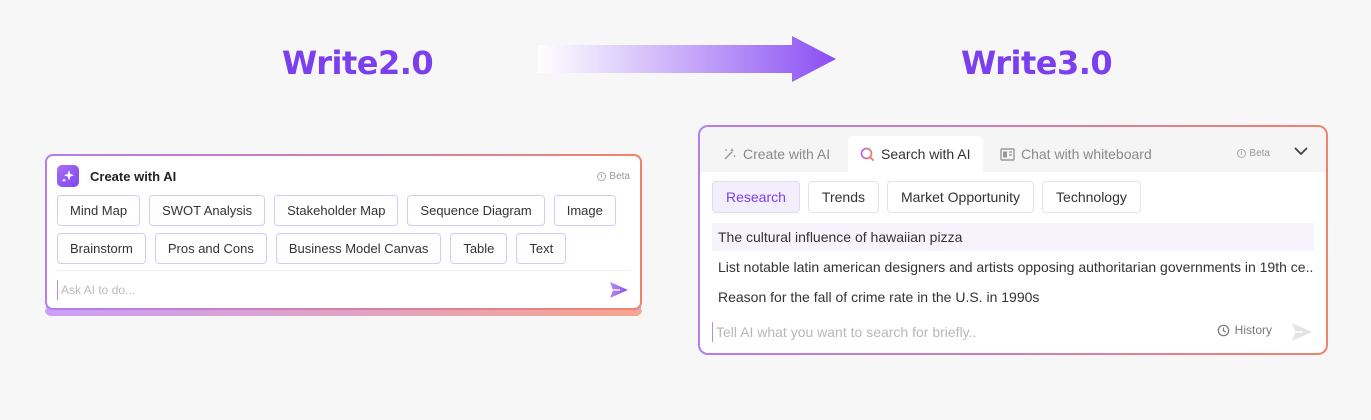 This screenshot has width=1371, height=420. Describe the element at coordinates (99, 210) in the screenshot. I see `chip-mind-map: Mind Map` at that location.